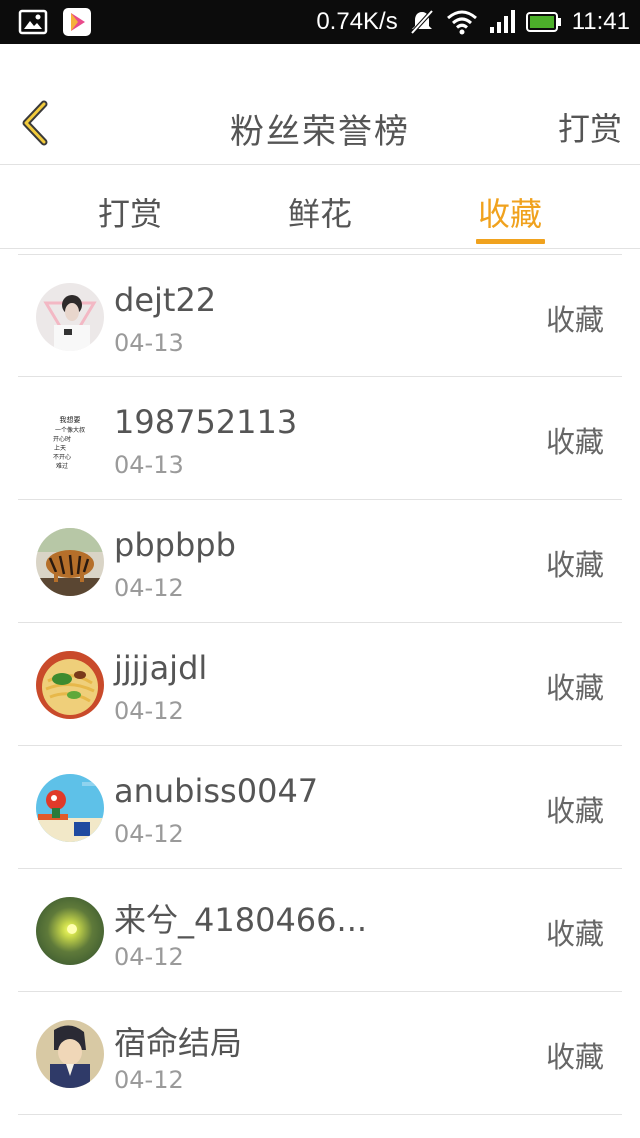  Describe the element at coordinates (510, 241) in the screenshot. I see `active-tab-indicator` at that location.